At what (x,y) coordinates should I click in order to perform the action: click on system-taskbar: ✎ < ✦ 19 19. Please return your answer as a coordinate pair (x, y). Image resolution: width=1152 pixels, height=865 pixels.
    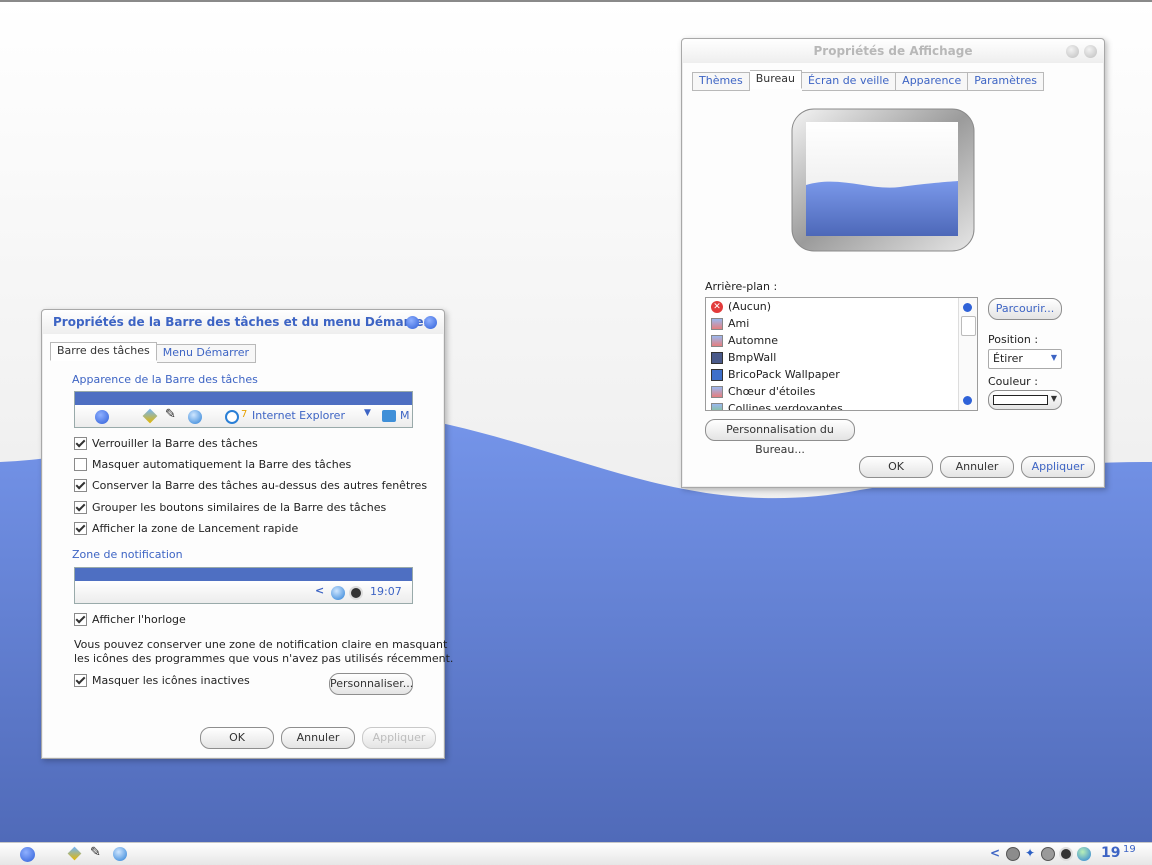
    Looking at the image, I should click on (576, 853).